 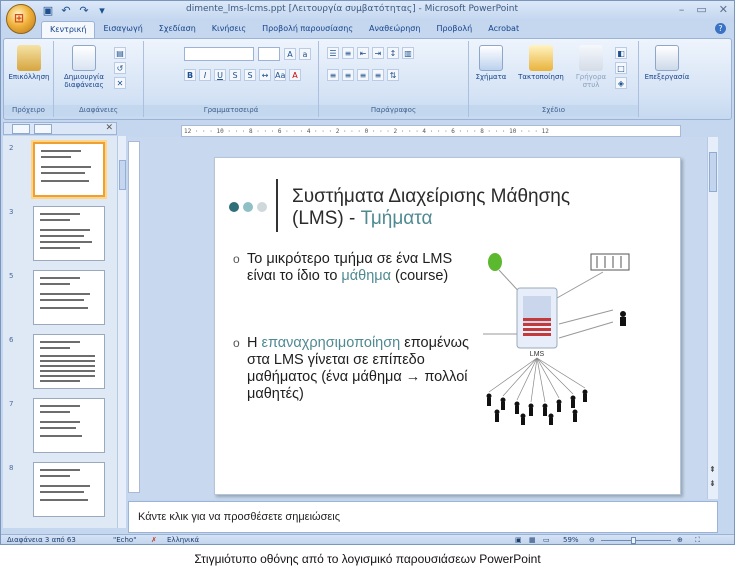 What do you see at coordinates (503, 29) in the screenshot?
I see `tab-acrobat: Acrobat` at bounding box center [503, 29].